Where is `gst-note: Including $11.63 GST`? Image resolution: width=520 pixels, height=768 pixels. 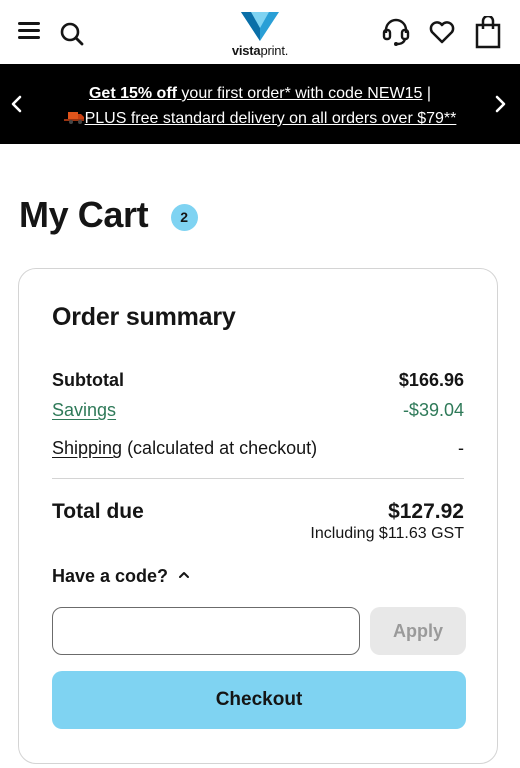 gst-note: Including $11.63 GST is located at coordinates (387, 533).